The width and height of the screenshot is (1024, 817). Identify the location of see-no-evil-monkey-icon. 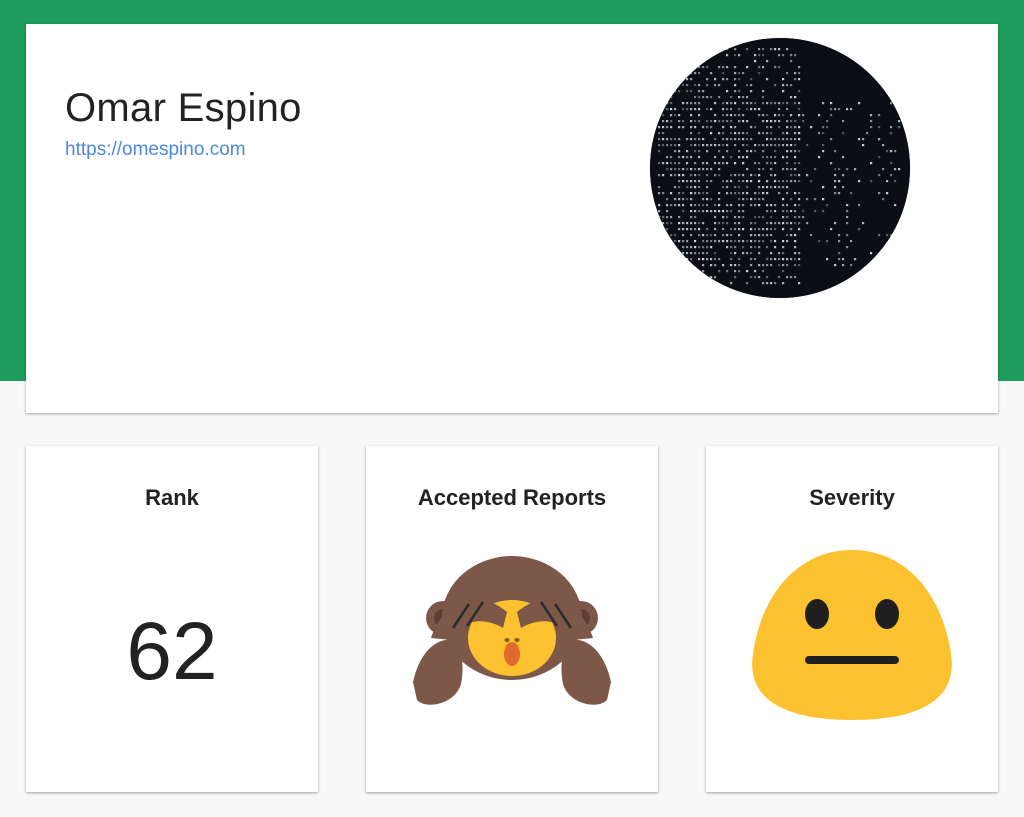
(512, 630).